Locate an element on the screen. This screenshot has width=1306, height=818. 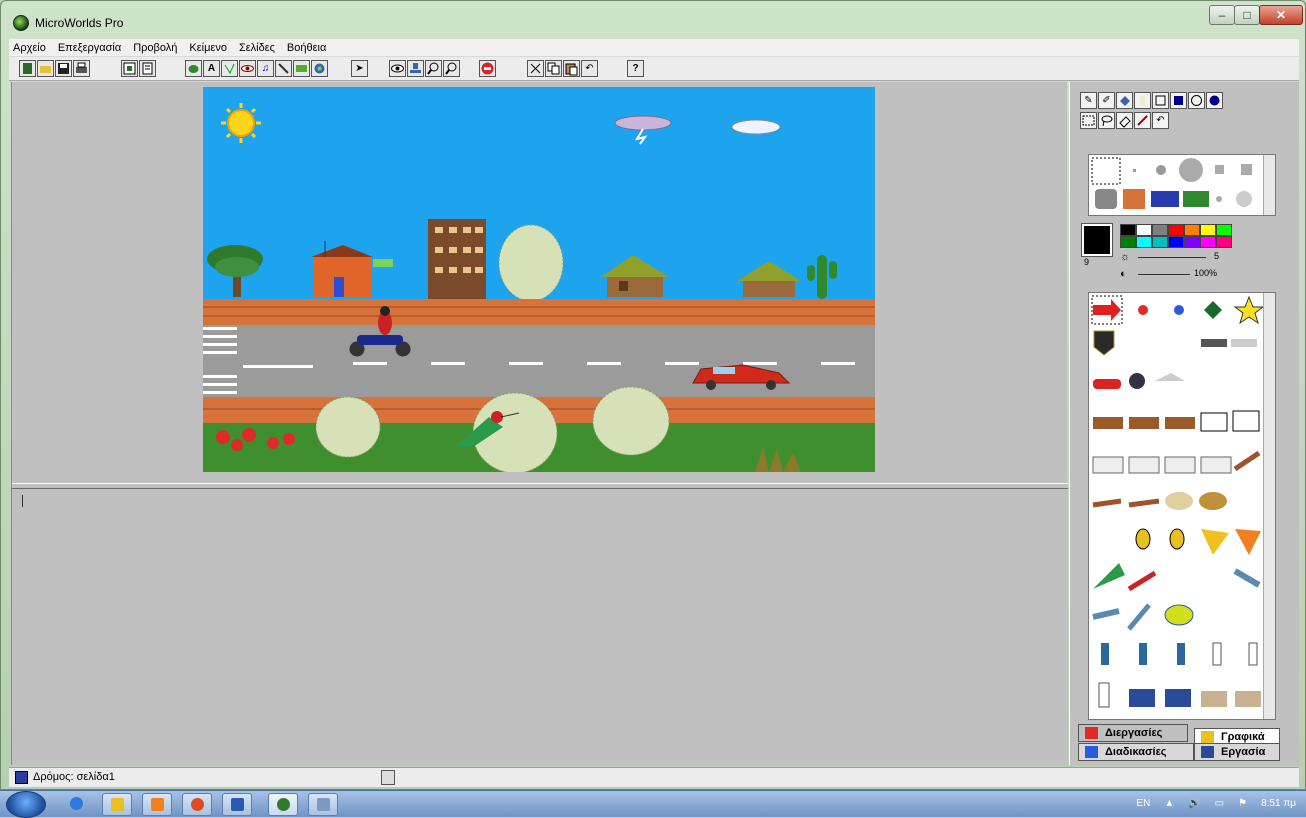
text-box-icon: A is located at coordinates (211, 68).